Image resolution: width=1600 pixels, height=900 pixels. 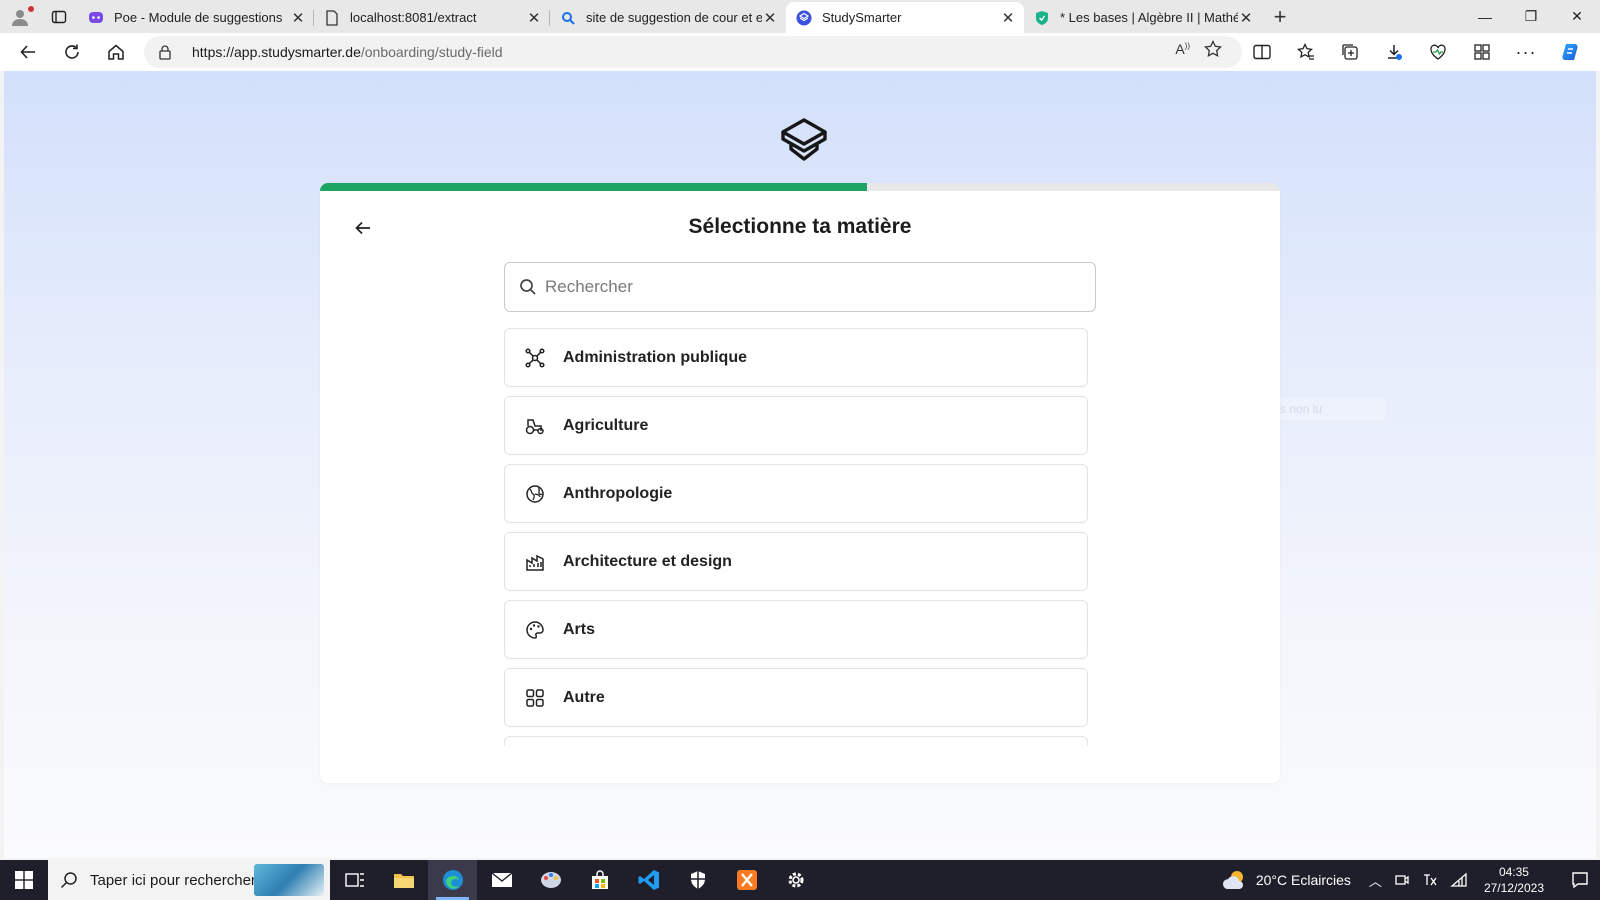 What do you see at coordinates (795, 880) in the screenshot?
I see `settings-button` at bounding box center [795, 880].